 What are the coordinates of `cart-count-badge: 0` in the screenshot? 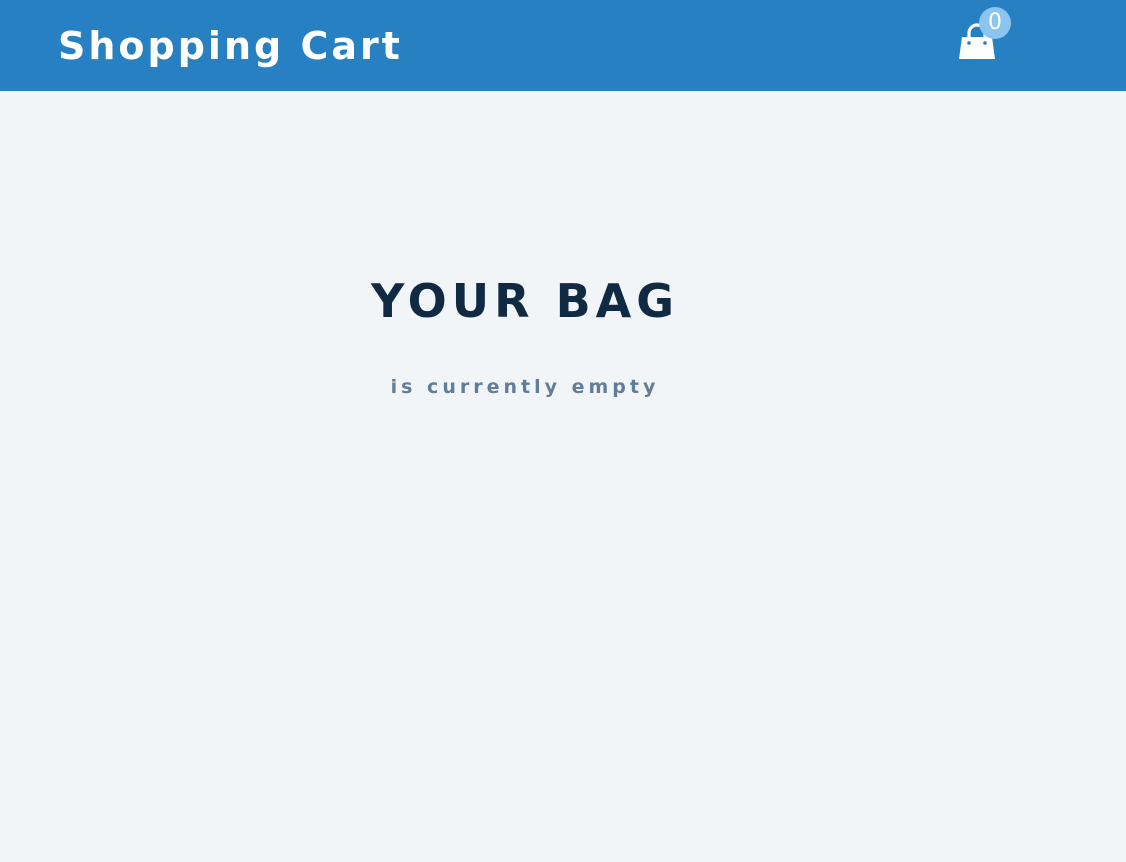 It's located at (995, 23).